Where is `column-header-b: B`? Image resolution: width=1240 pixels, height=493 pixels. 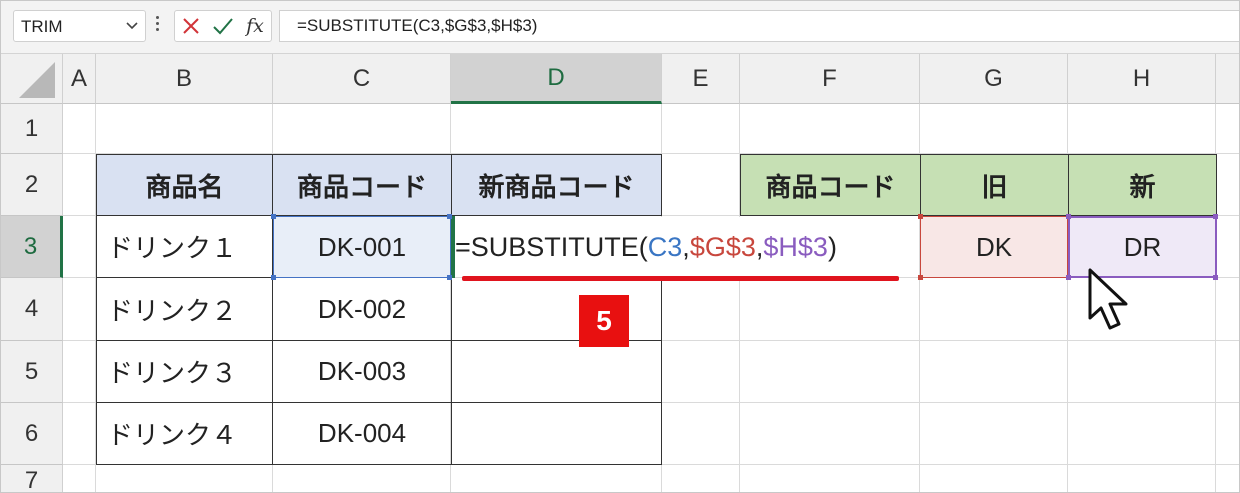 column-header-b: B is located at coordinates (184, 79).